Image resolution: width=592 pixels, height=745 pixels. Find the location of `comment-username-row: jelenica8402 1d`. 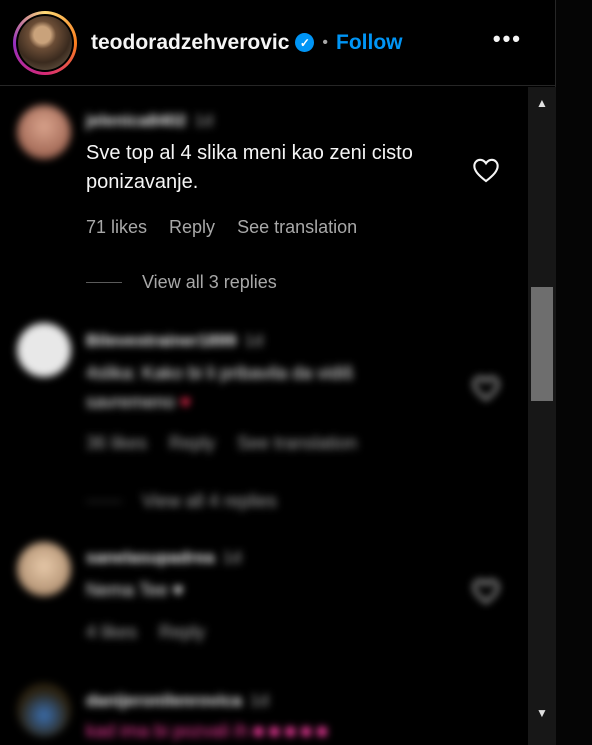

comment-username-row: jelenica8402 1d is located at coordinates (149, 121).